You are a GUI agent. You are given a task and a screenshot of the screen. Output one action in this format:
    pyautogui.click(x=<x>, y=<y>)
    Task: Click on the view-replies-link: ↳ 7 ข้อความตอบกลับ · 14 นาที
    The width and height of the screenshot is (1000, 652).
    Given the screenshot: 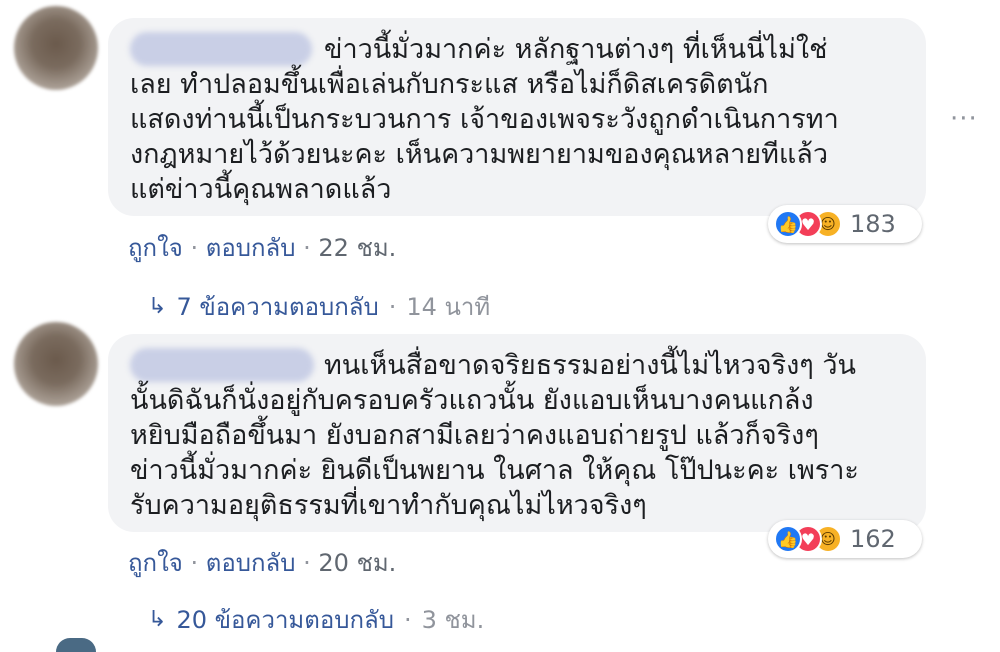 What is the action you would take?
    pyautogui.click(x=319, y=306)
    